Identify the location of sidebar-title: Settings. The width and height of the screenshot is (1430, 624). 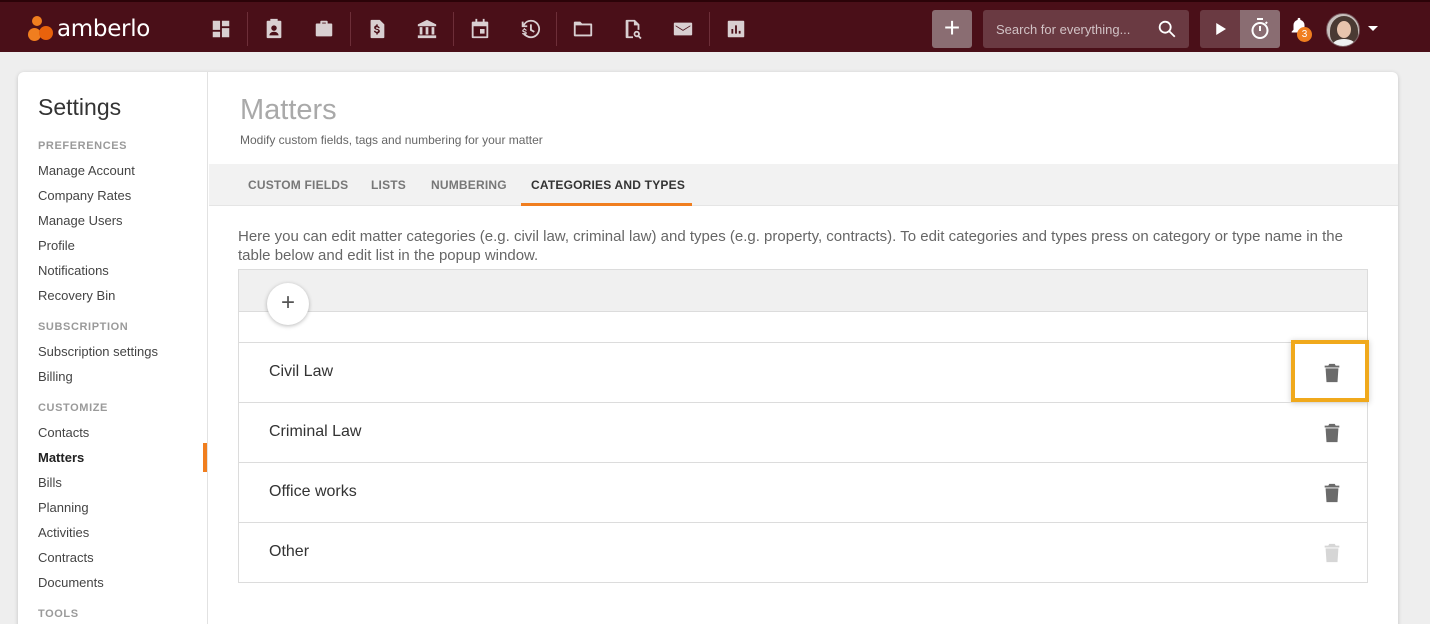
(80, 107).